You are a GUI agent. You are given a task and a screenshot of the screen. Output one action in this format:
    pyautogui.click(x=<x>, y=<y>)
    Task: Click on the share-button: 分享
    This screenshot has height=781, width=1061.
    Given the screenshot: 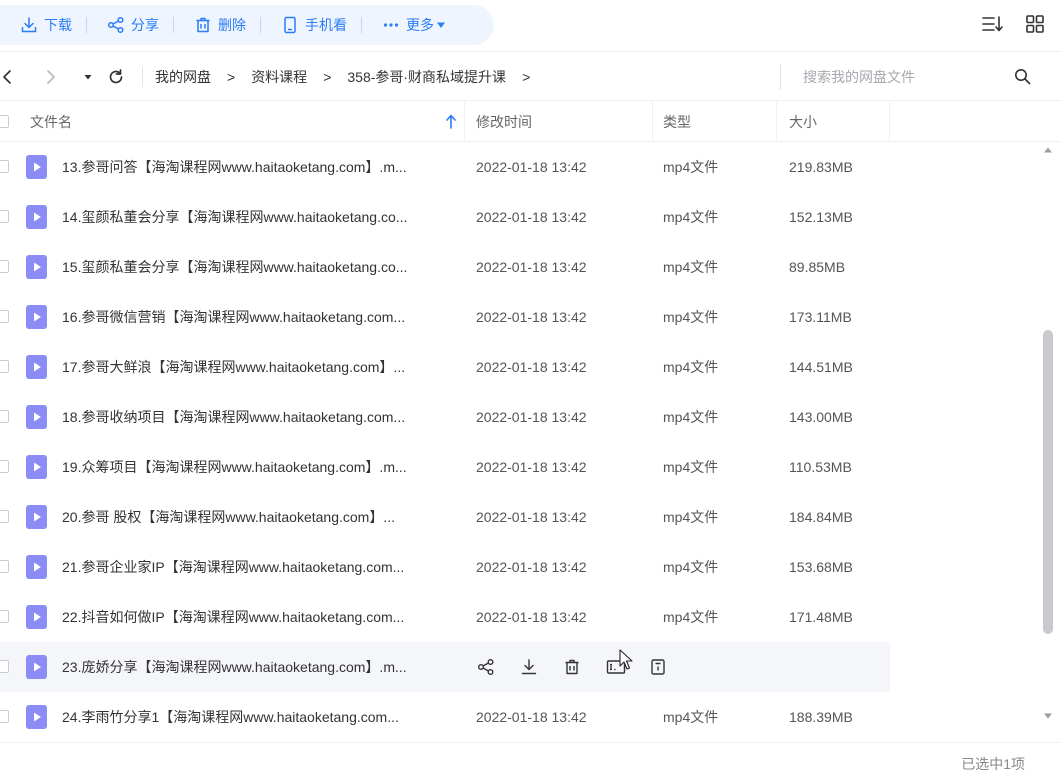 What is the action you would take?
    pyautogui.click(x=130, y=25)
    